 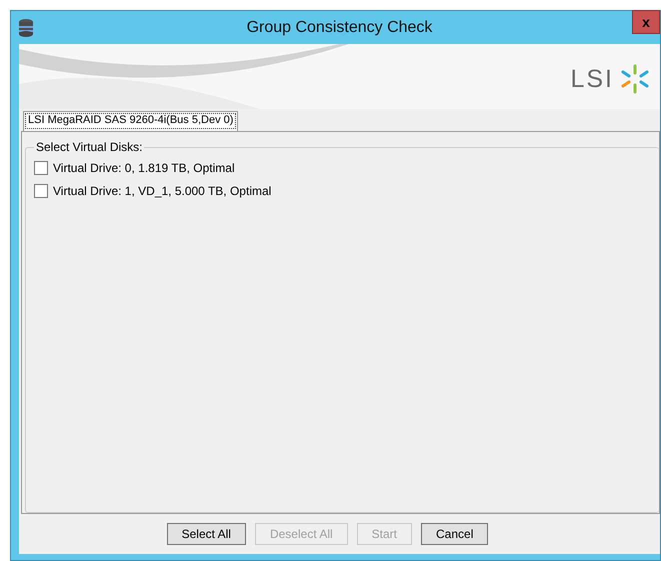 I want to click on select-all-button: Select All, so click(x=206, y=534).